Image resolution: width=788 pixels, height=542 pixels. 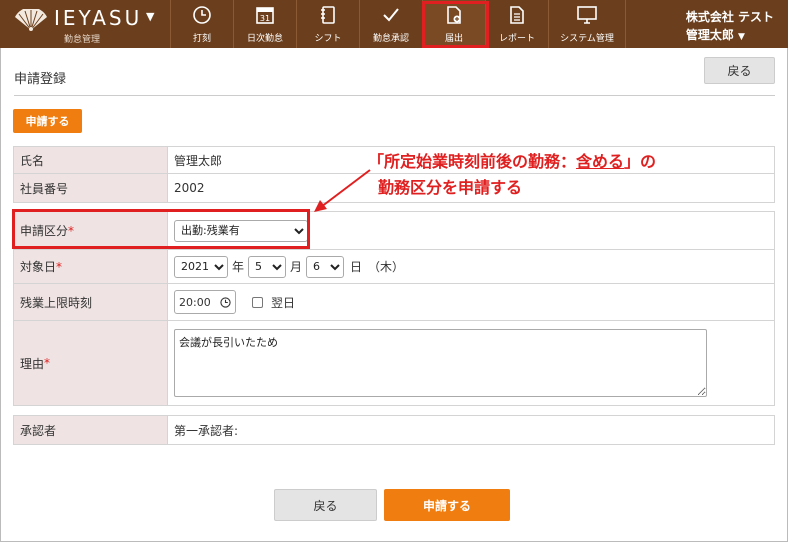 I want to click on weekday-text: （木）, so click(x=386, y=267).